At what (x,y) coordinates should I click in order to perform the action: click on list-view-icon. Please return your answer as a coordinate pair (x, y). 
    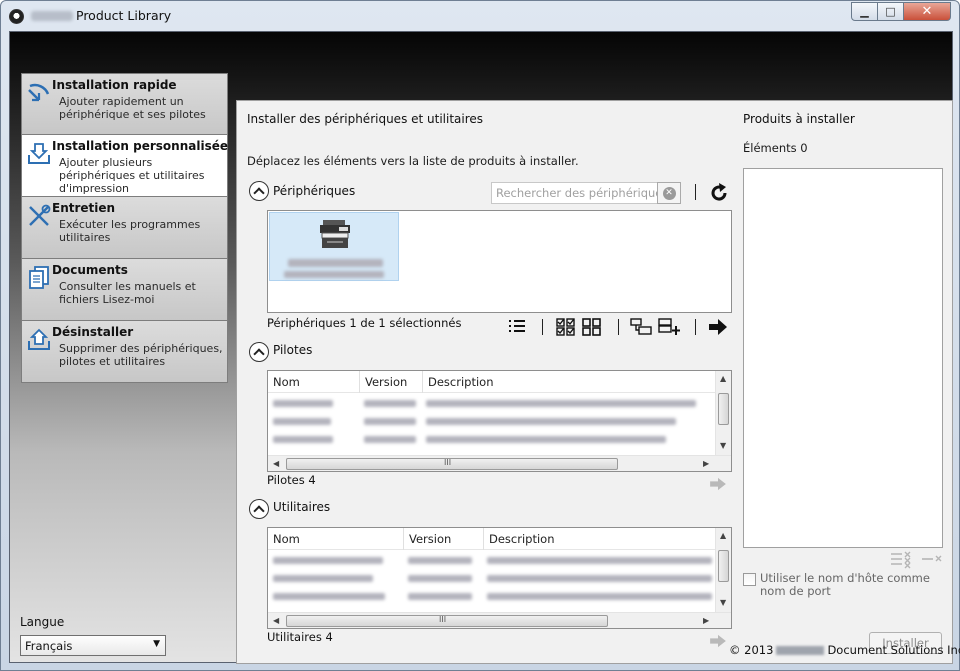
    Looking at the image, I should click on (517, 327).